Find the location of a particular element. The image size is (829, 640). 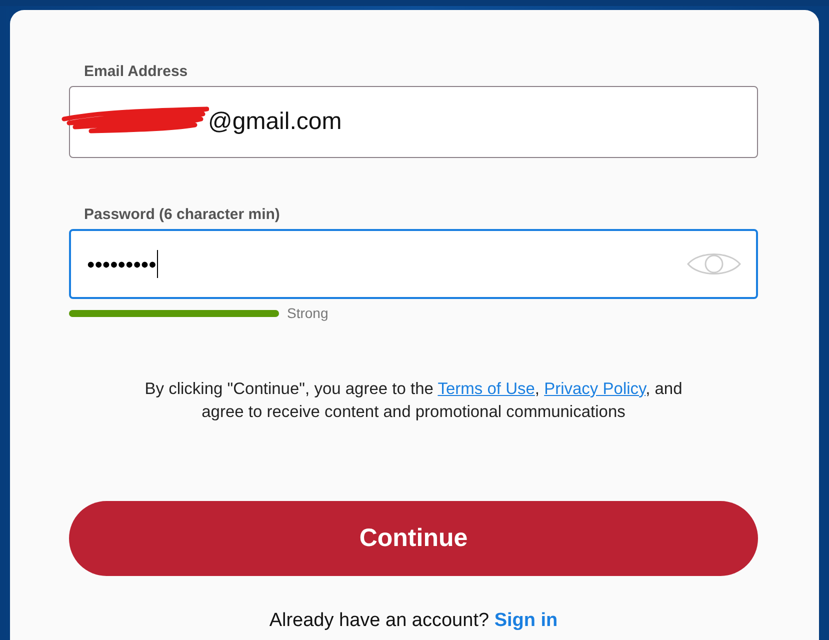

consent-link: Terms of Use is located at coordinates (486, 389).